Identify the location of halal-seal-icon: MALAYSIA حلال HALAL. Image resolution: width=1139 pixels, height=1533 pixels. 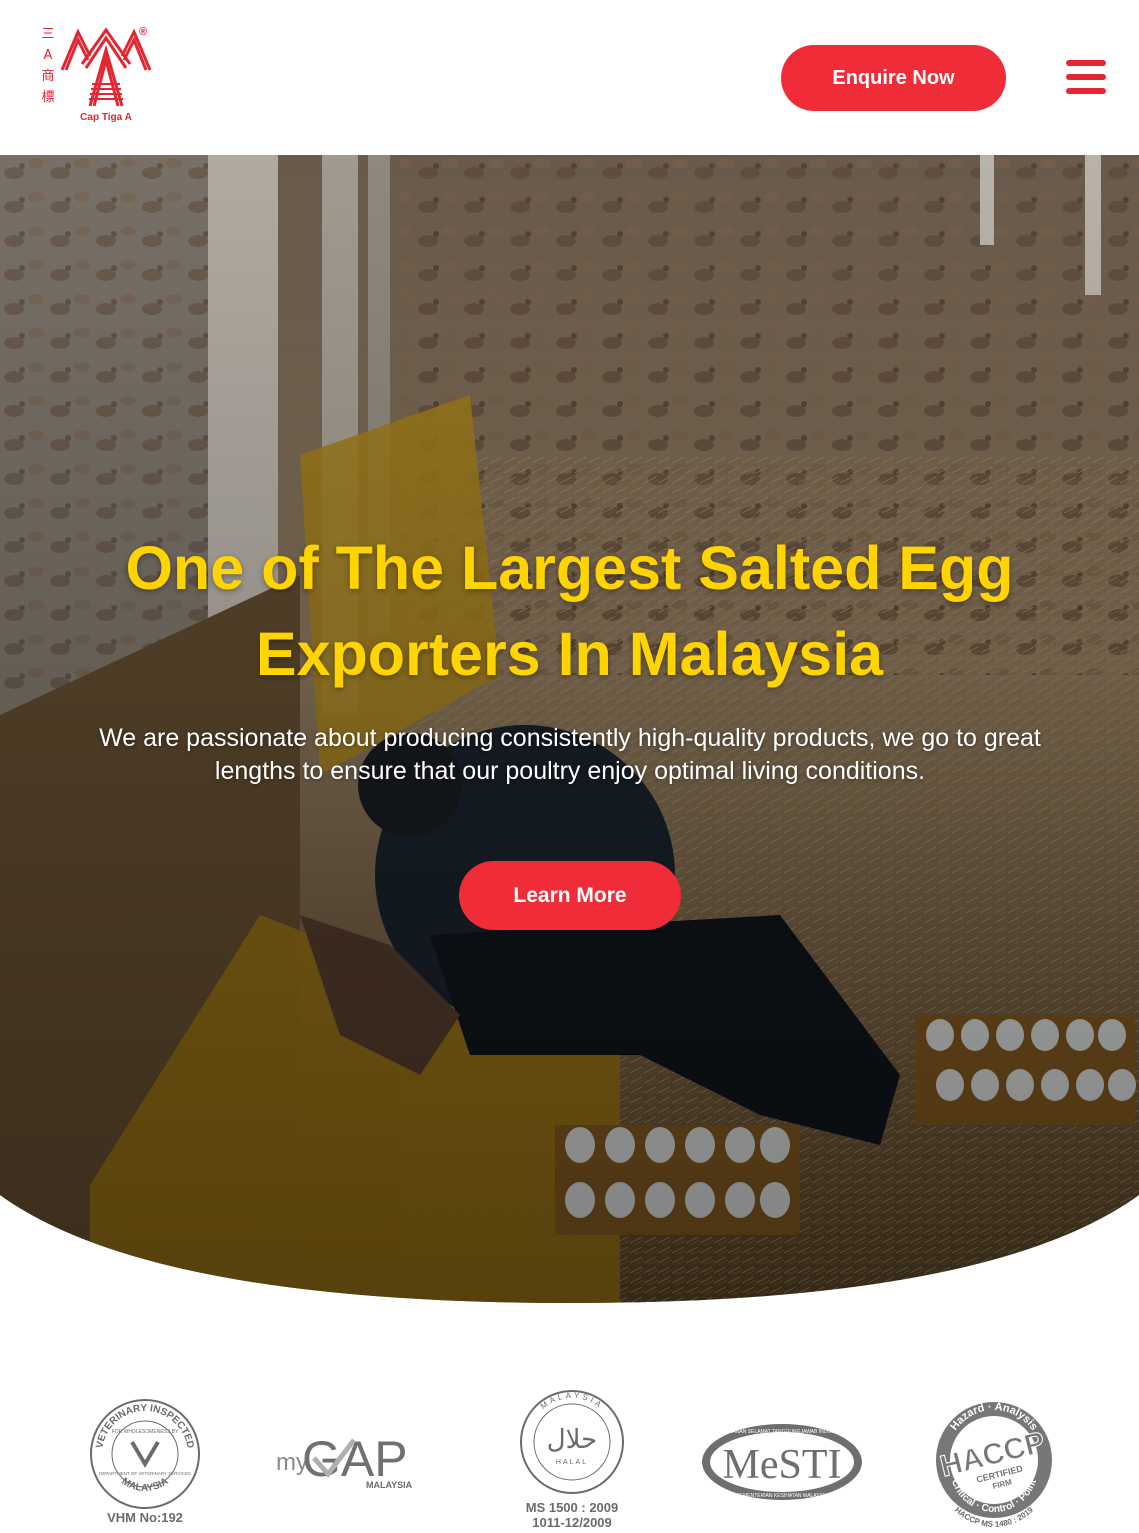
(572, 1442).